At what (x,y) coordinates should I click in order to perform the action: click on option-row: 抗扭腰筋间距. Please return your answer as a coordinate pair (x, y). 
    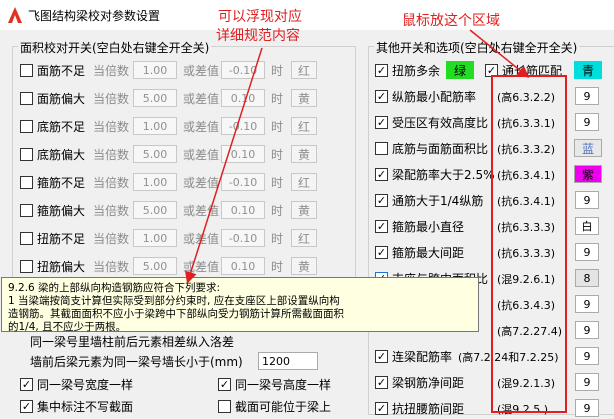
    Looking at the image, I should click on (419, 408).